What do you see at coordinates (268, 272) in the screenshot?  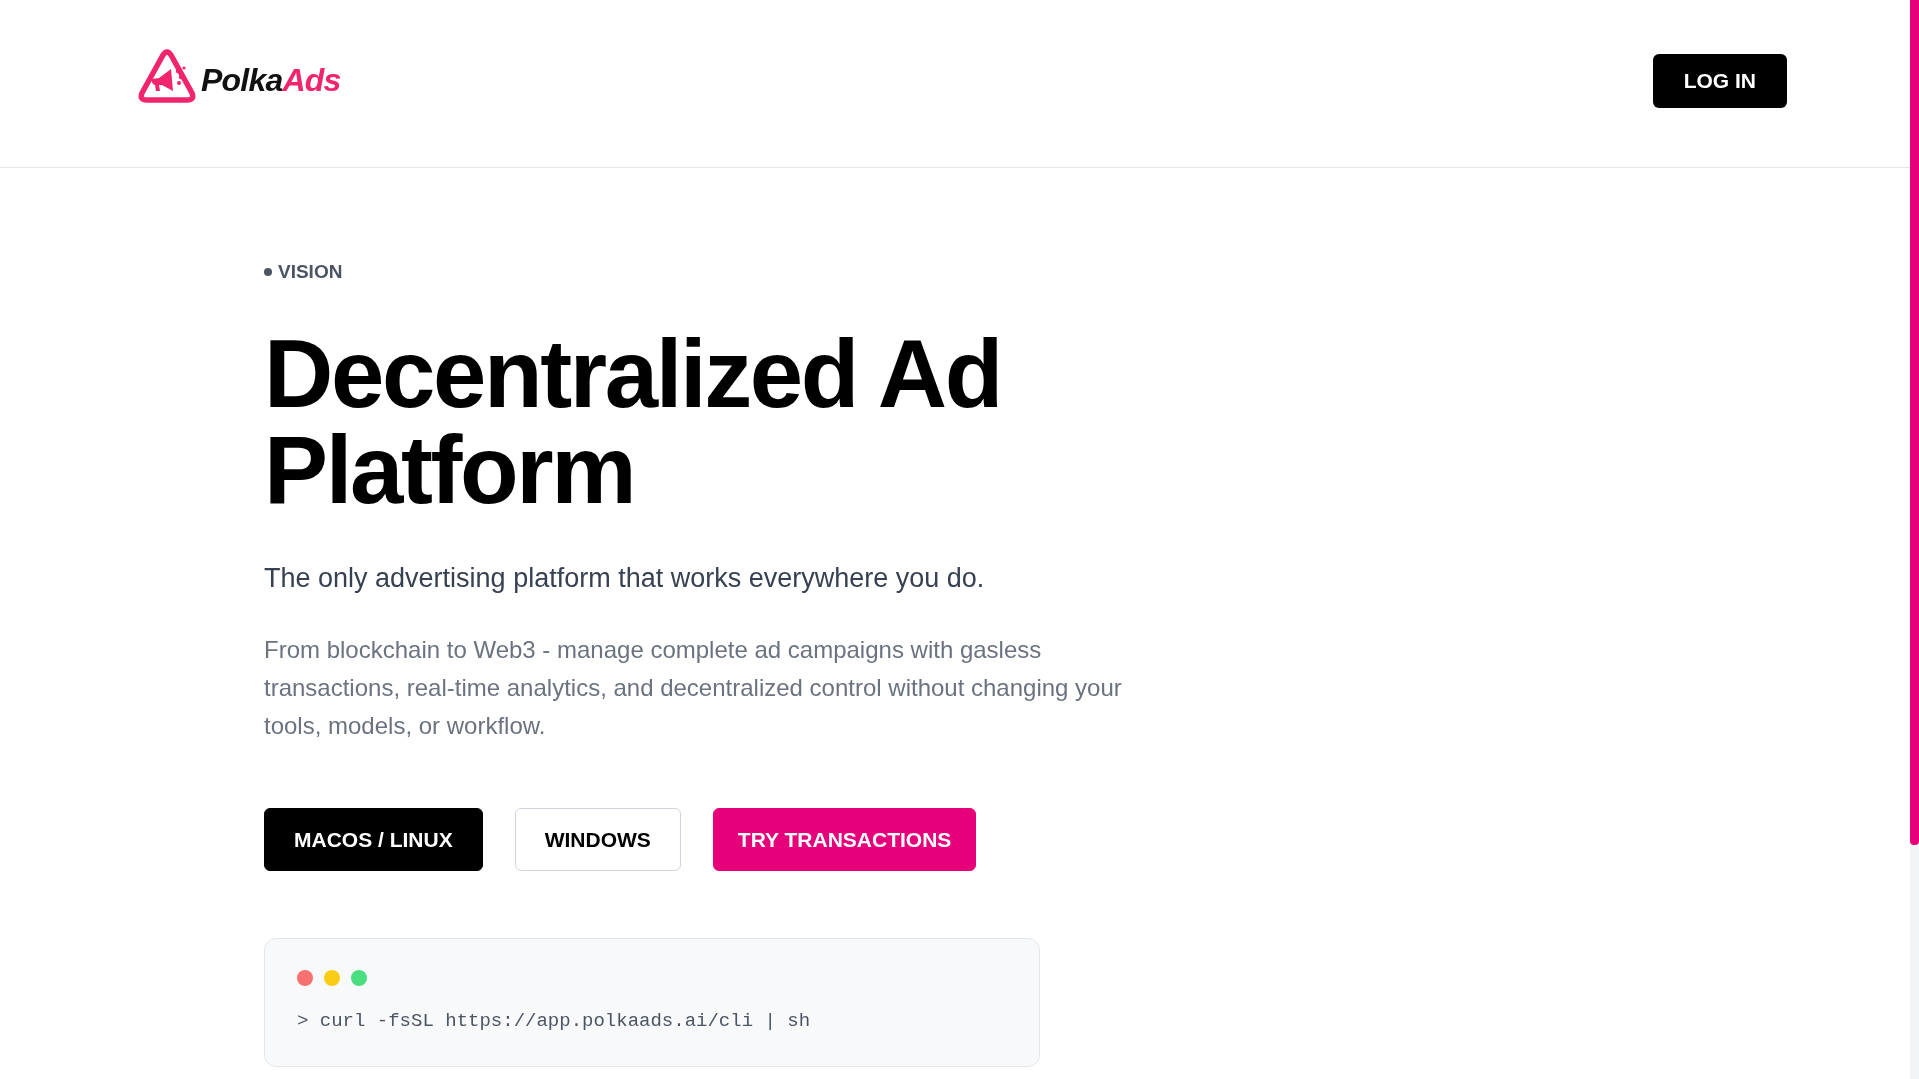 I see `bullet-dot-icon` at bounding box center [268, 272].